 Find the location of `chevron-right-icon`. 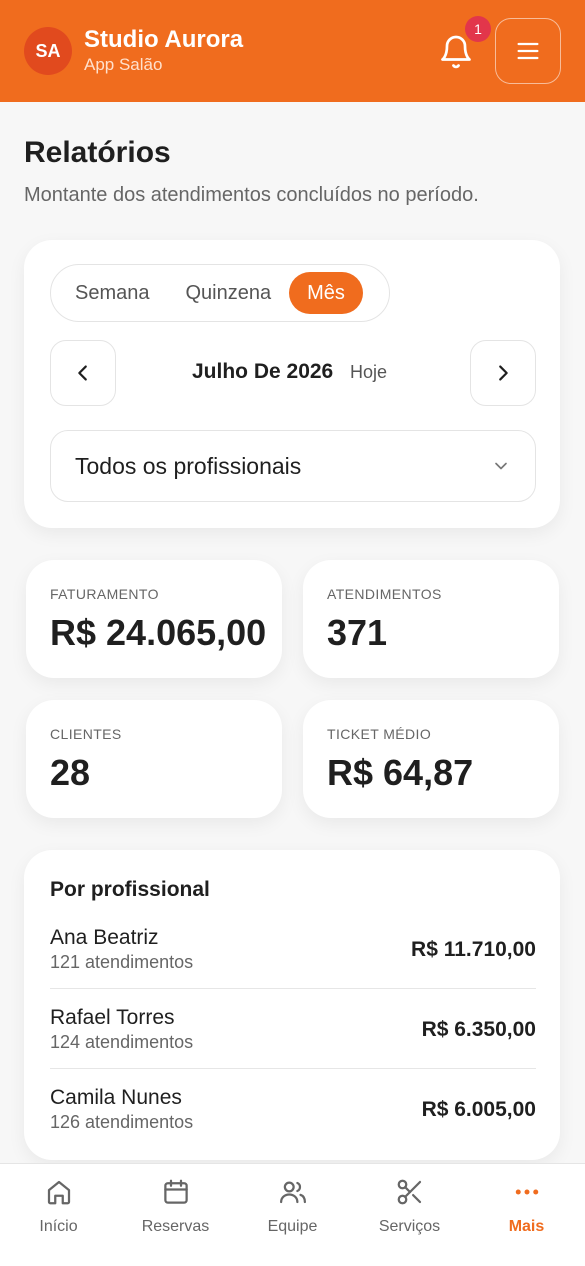

chevron-right-icon is located at coordinates (503, 373).